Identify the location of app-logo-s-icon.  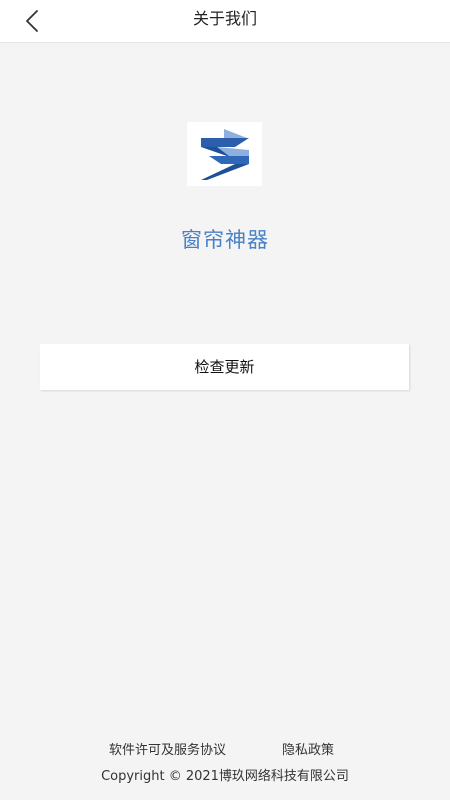
(225, 154).